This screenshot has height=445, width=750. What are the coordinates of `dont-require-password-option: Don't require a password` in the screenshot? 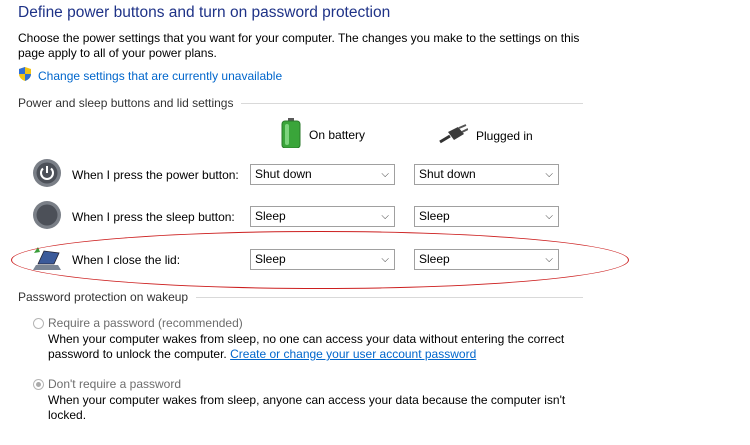 It's located at (107, 384).